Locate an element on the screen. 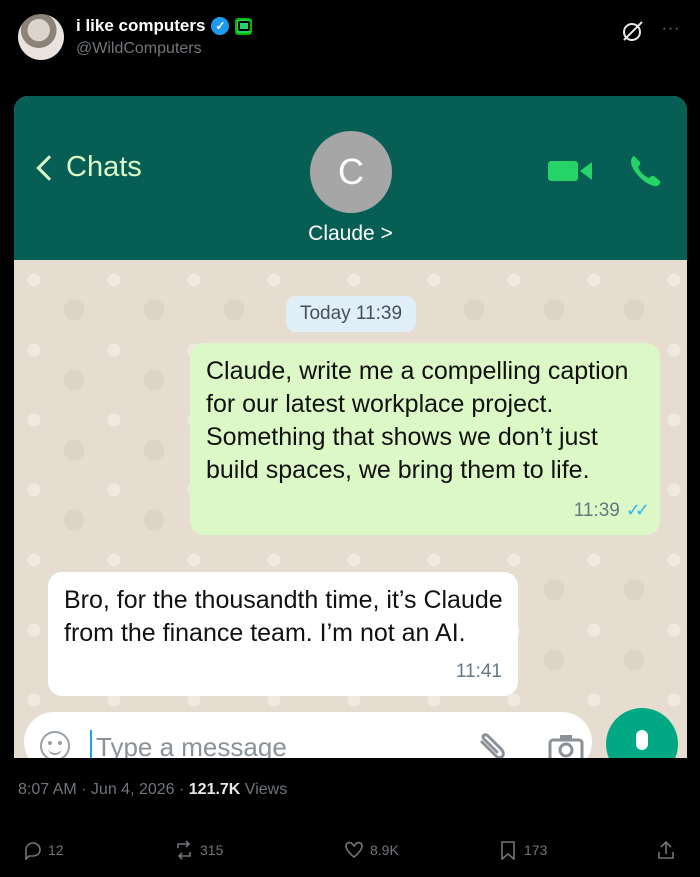  reply-icon is located at coordinates (33, 851).